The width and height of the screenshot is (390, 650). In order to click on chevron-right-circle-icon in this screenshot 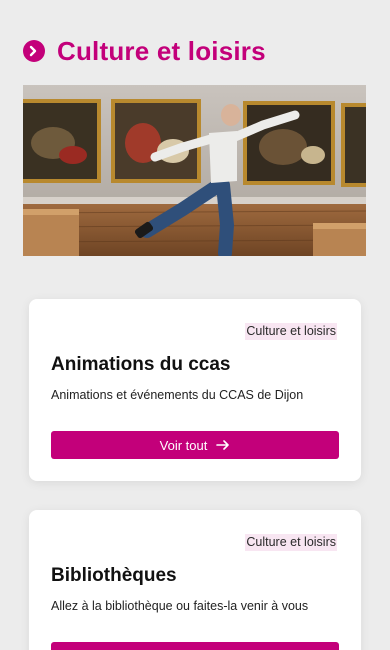, I will do `click(34, 51)`.